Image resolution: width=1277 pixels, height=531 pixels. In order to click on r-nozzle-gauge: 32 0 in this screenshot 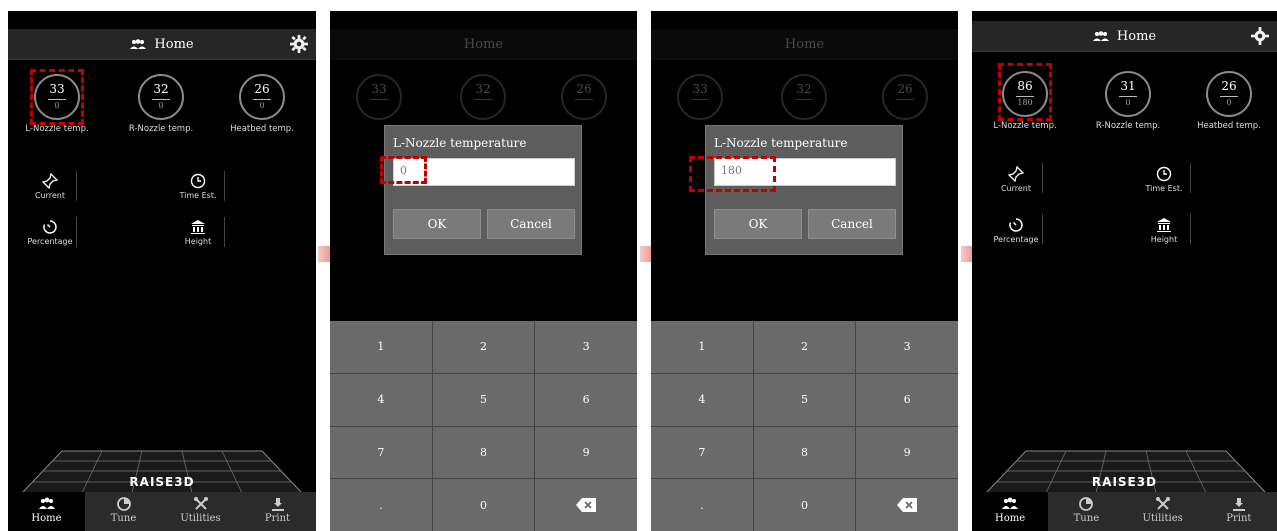, I will do `click(161, 97)`.